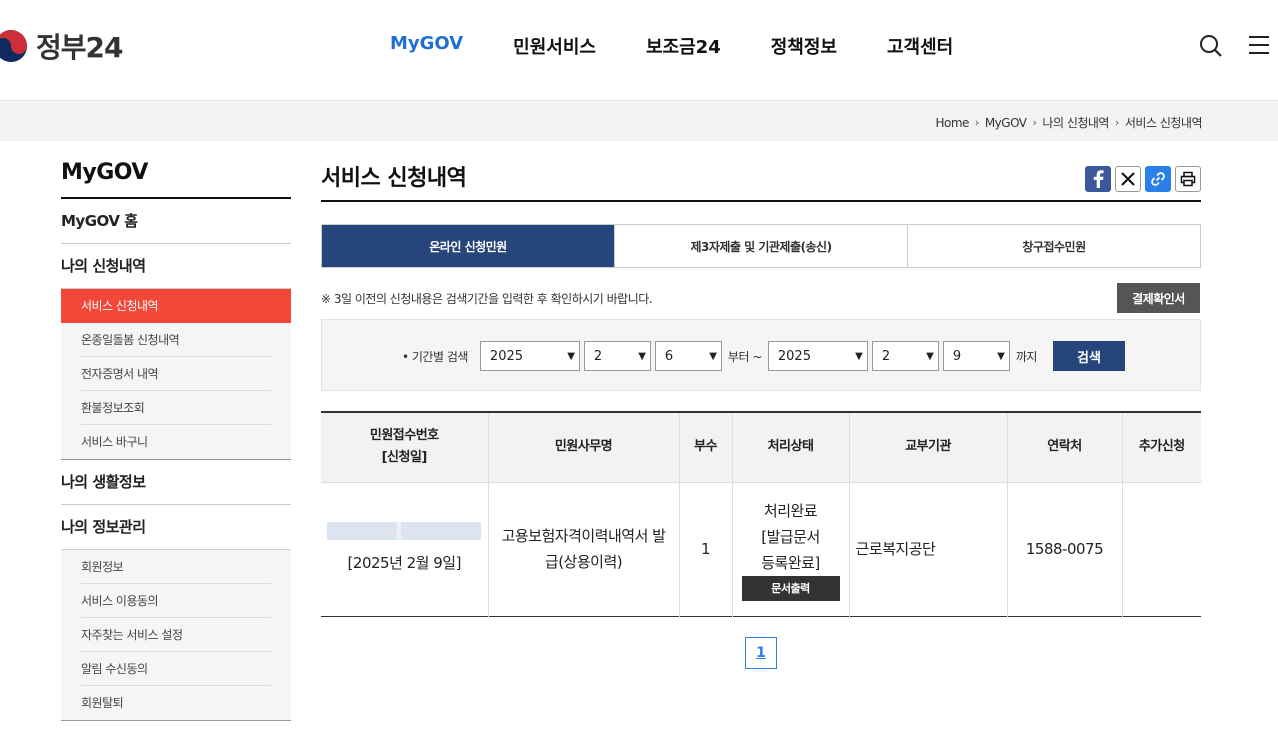 The height and width of the screenshot is (732, 1278). Describe the element at coordinates (1158, 179) in the screenshot. I see `link-icon` at that location.